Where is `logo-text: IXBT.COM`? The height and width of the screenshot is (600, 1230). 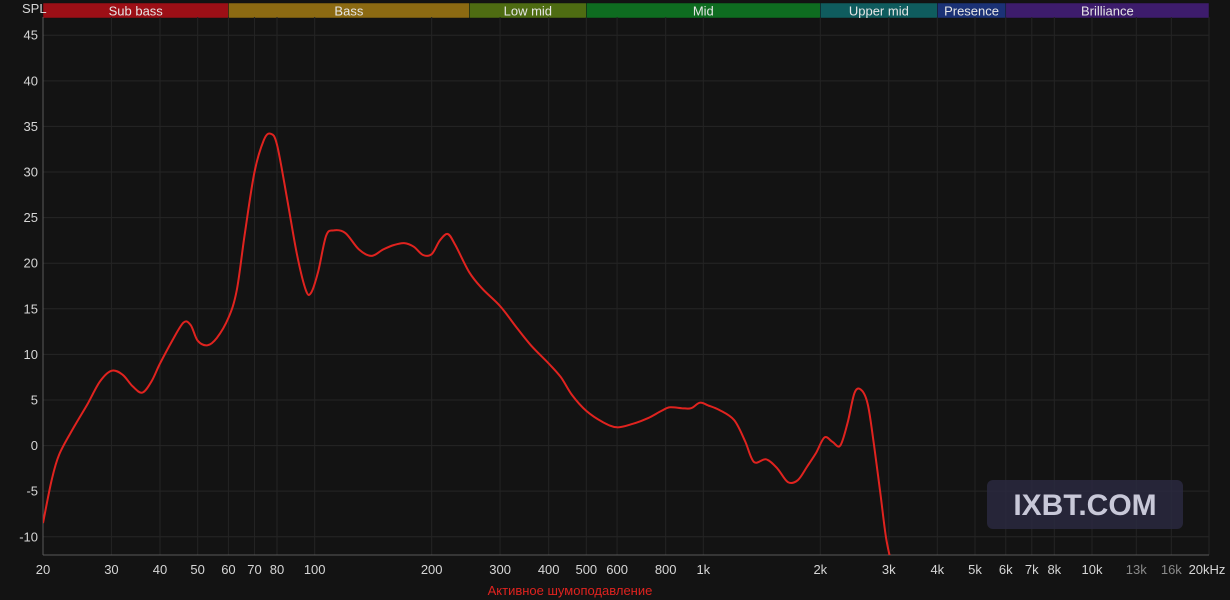
logo-text: IXBT.COM is located at coordinates (1084, 505).